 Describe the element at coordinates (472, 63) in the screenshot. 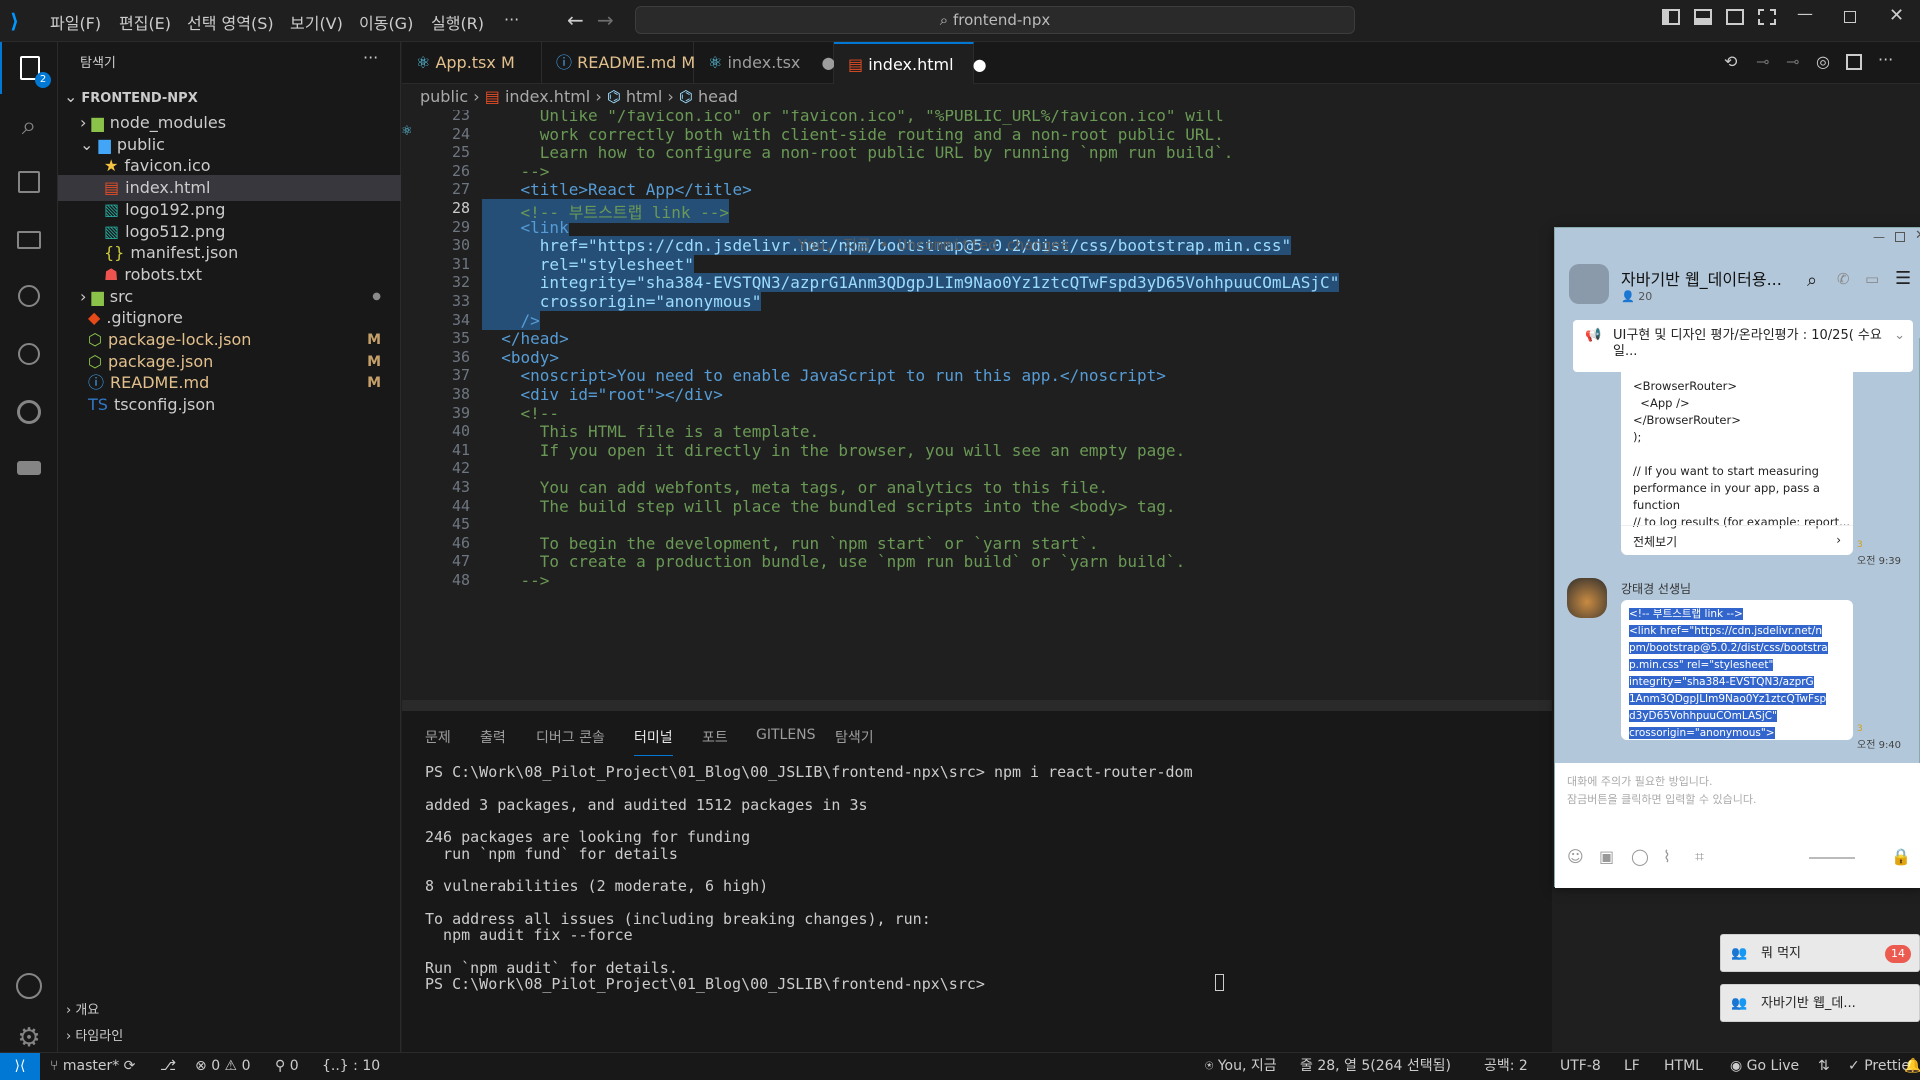

I see `tab-app-tsx: ⚛ App.tsx M` at that location.